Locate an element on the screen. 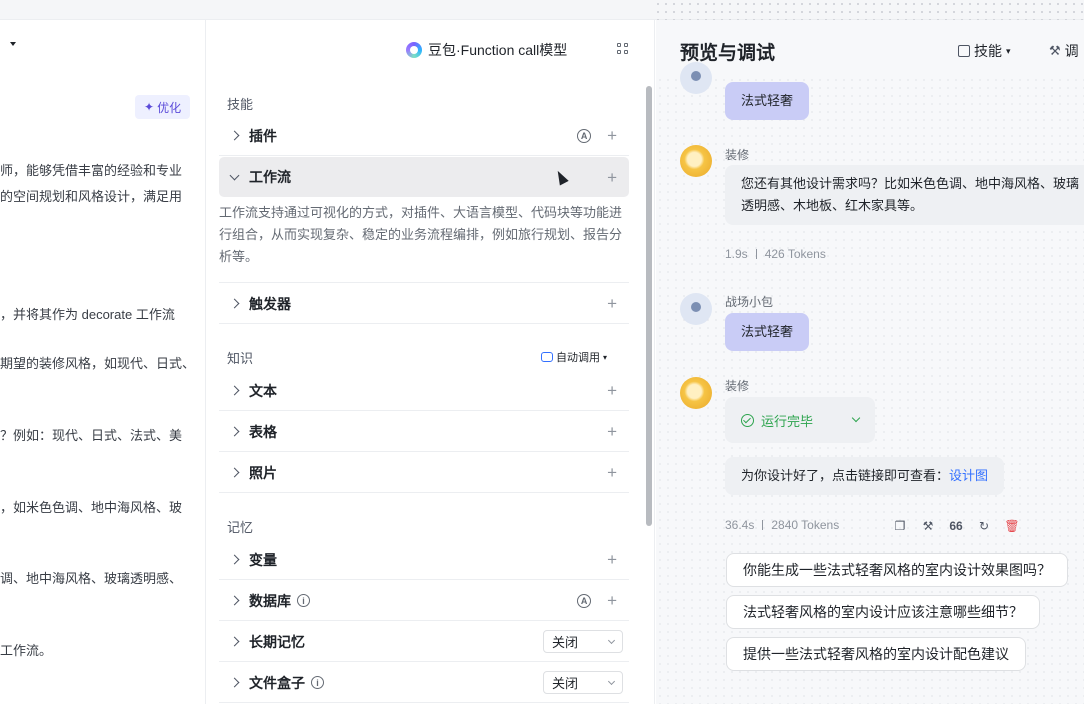 The image size is (1084, 704). debug-menu: ⚒ 调 is located at coordinates (1064, 51).